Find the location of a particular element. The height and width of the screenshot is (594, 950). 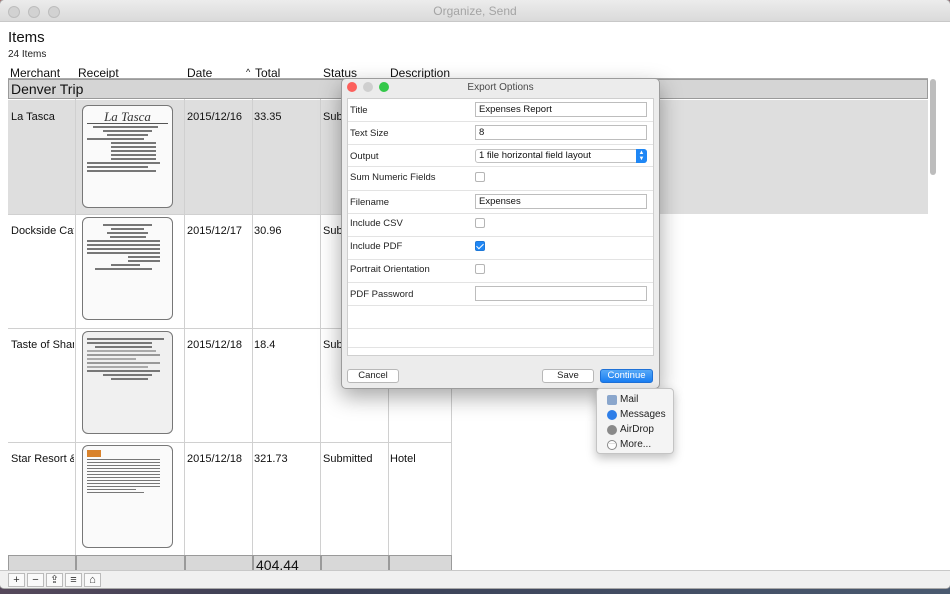

cell-date: 2015/12/17 is located at coordinates (215, 231).